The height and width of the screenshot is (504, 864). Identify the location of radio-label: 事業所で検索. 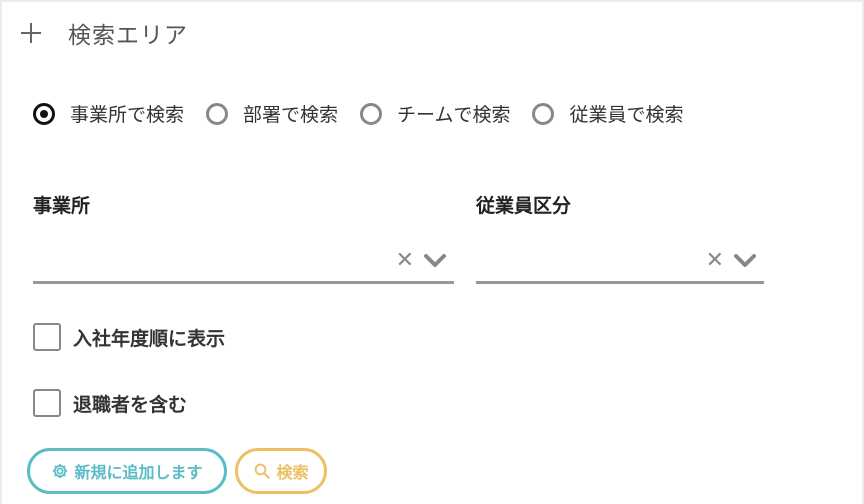
(127, 115).